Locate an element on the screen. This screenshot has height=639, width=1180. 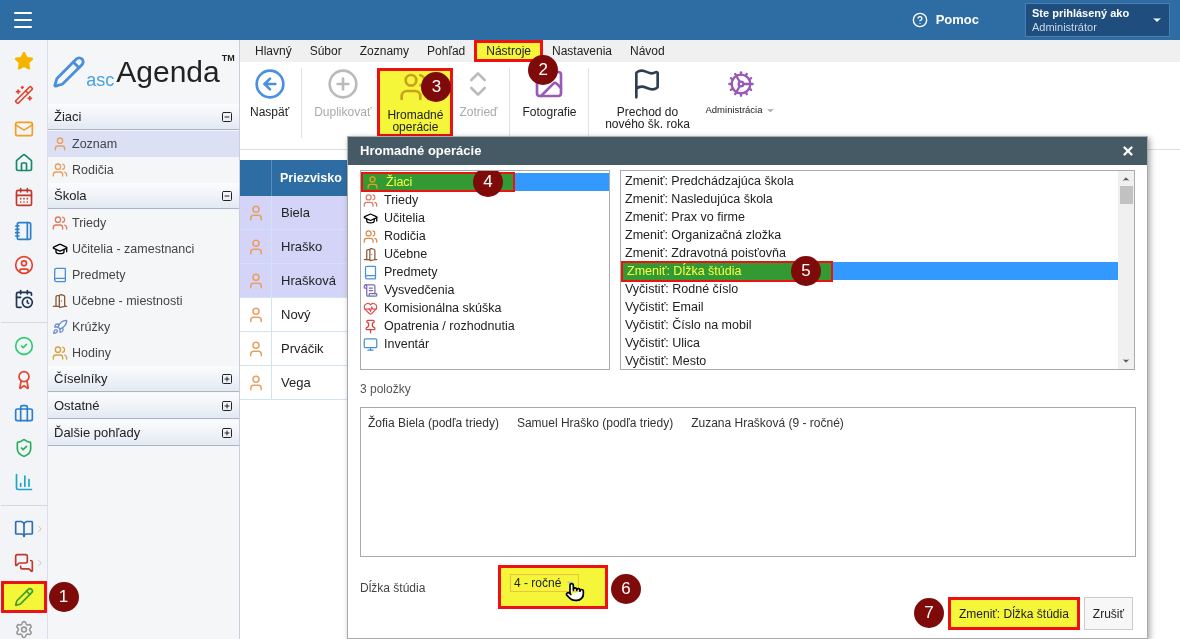
table-cell-text: Prváčik is located at coordinates (302, 348).